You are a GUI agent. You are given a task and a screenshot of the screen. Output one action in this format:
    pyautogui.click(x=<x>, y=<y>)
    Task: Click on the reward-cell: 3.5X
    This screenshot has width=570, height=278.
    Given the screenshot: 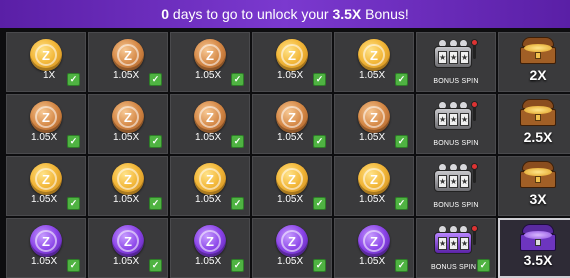 What is the action you would take?
    pyautogui.click(x=534, y=248)
    